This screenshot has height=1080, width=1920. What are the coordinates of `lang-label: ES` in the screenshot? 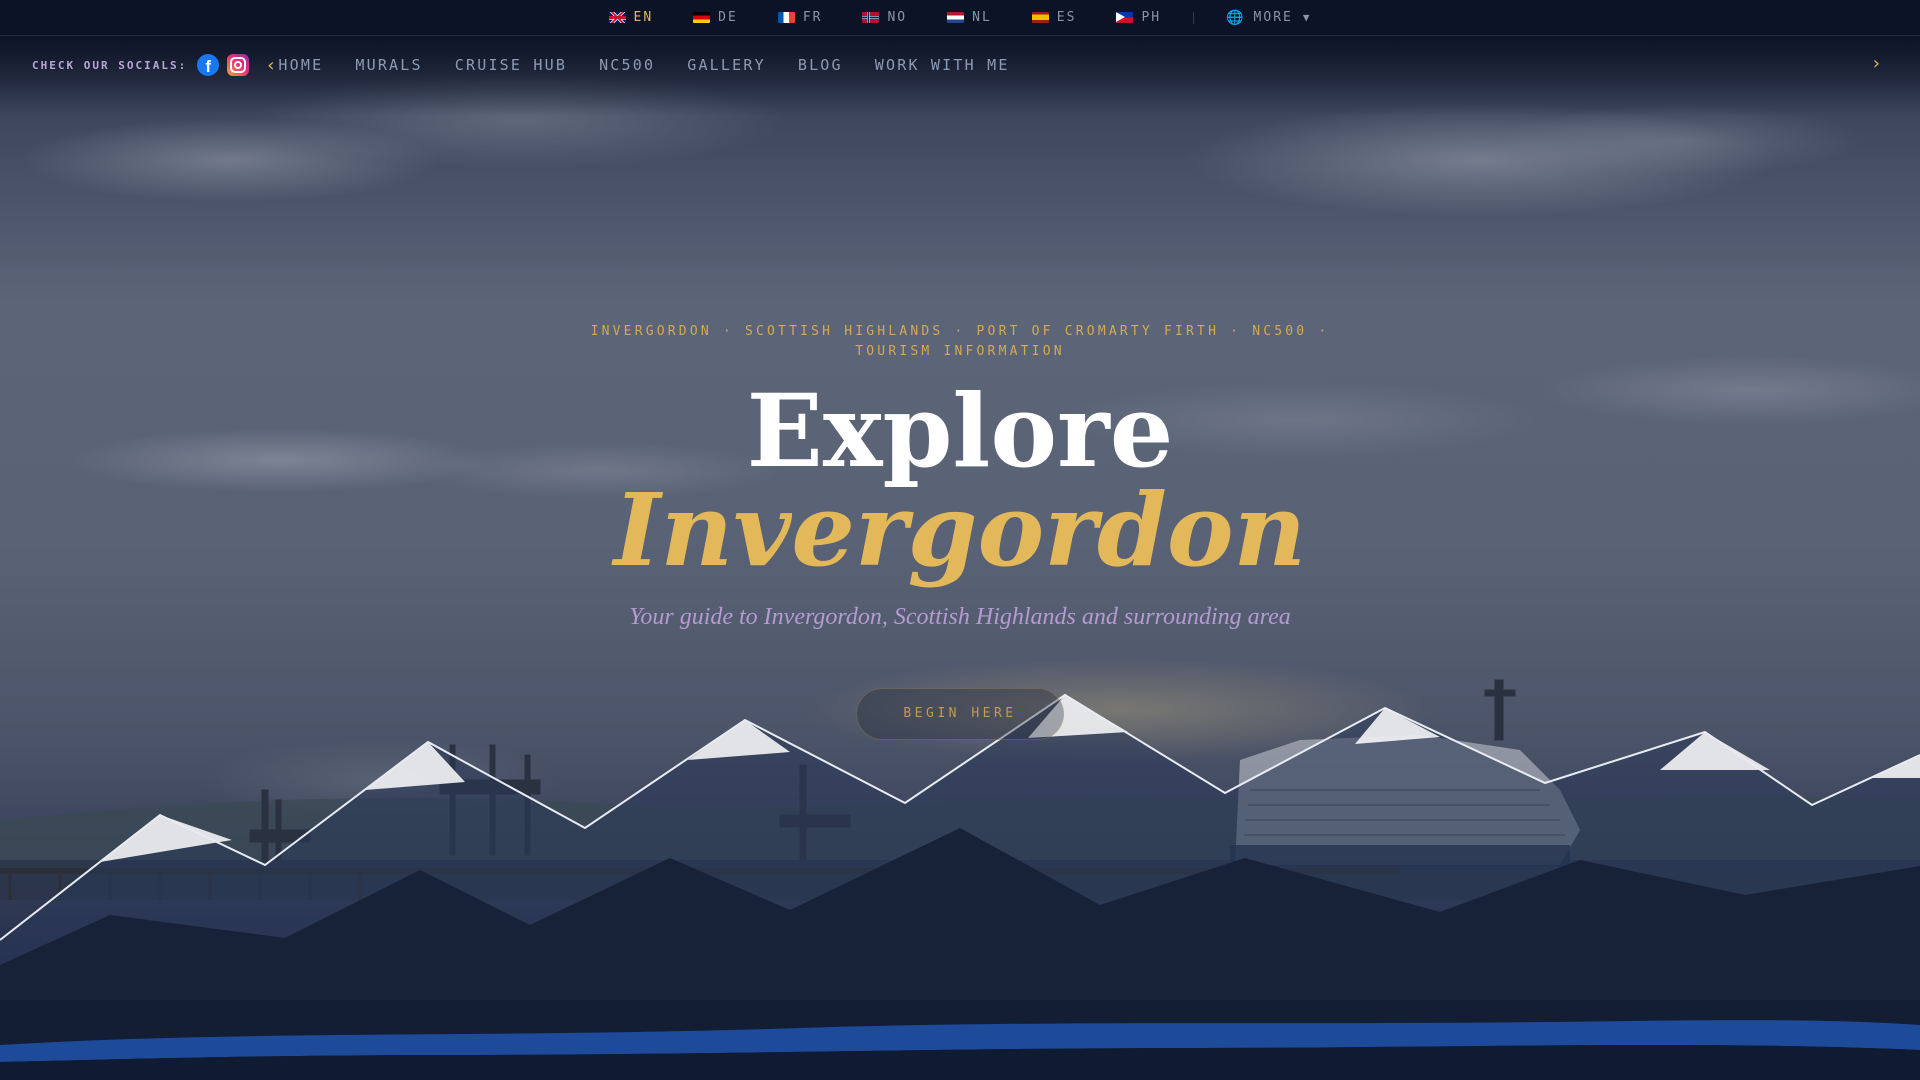 It's located at (1066, 17).